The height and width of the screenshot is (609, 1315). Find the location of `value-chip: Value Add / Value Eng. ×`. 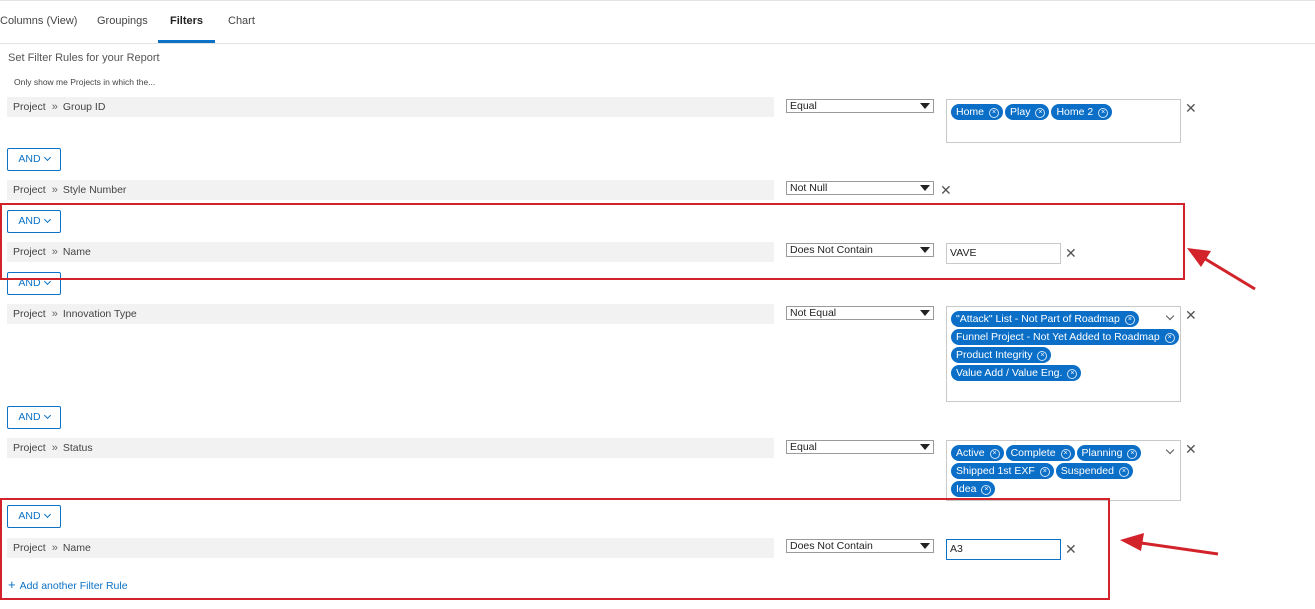

value-chip: Value Add / Value Eng. × is located at coordinates (1016, 373).